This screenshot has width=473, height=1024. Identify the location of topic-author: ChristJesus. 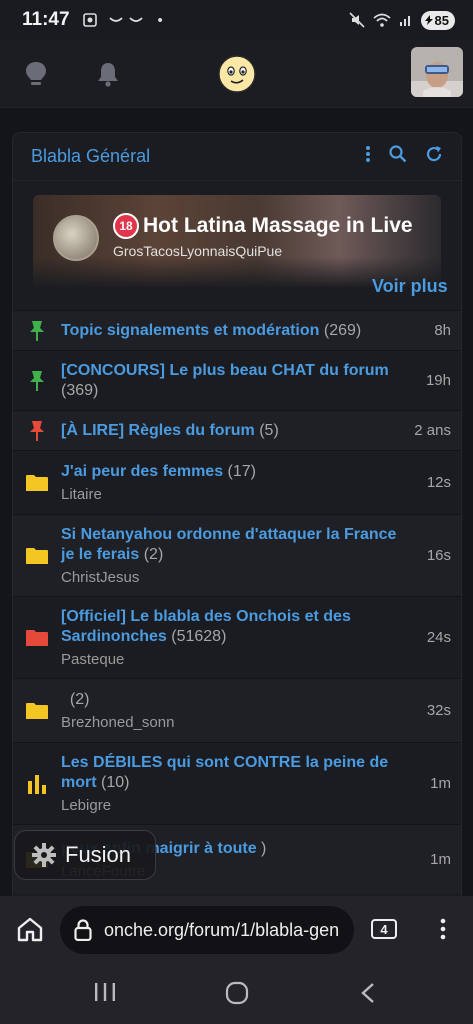
(229, 577).